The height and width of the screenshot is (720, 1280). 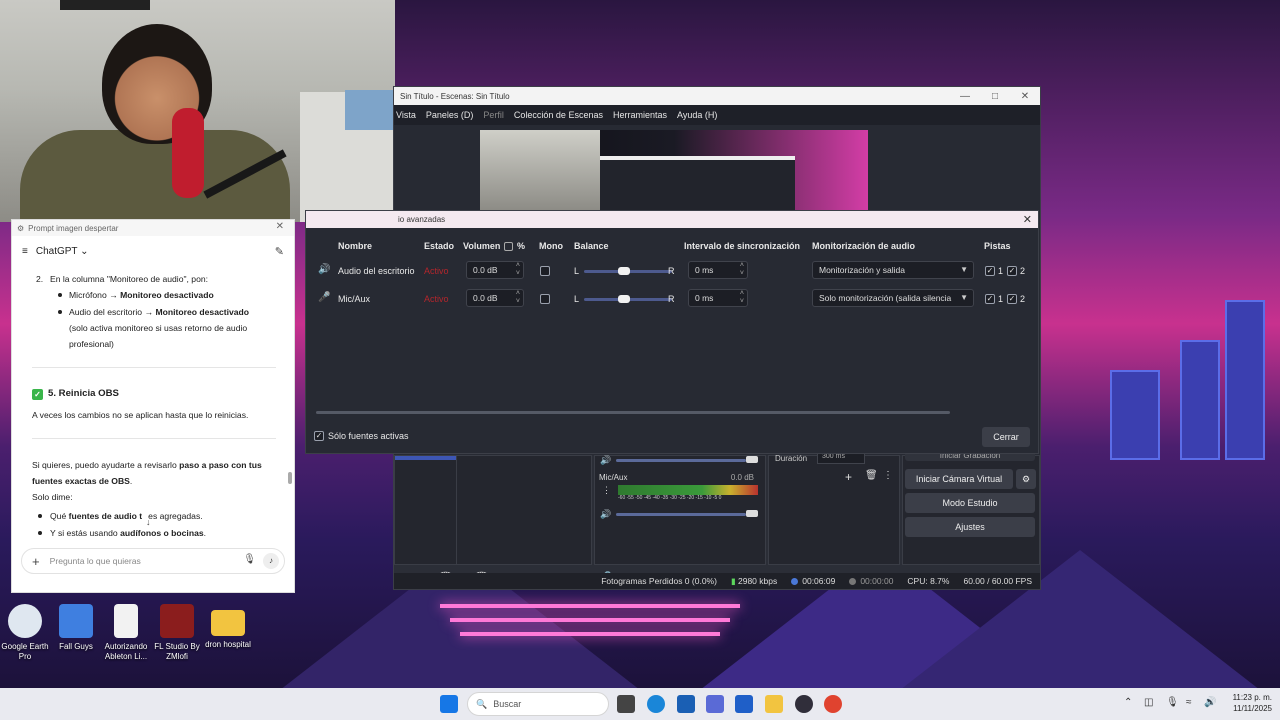 I want to click on menu-paneles: Paneles (D), so click(x=450, y=115).